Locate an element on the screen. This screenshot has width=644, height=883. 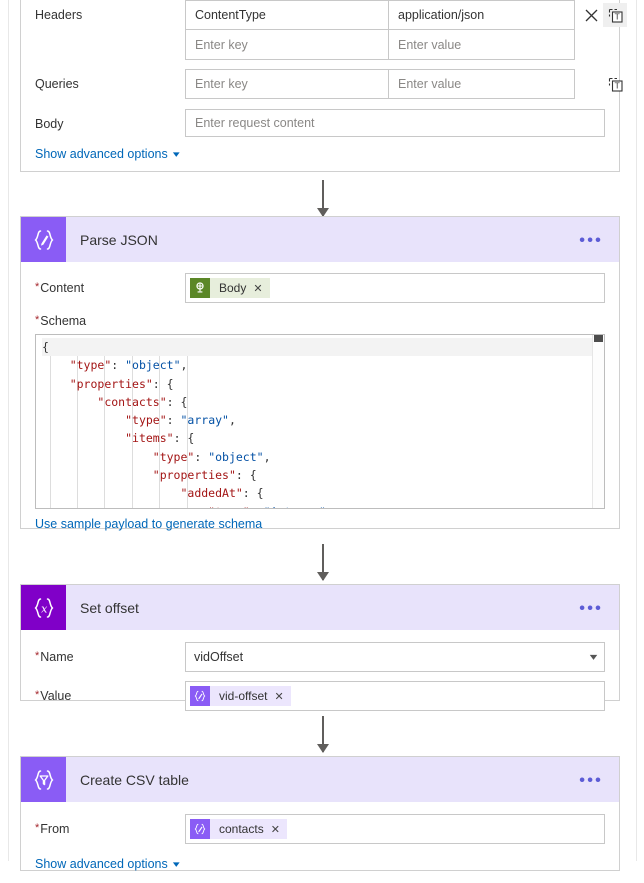
parse-json-content-row: *Content Body ✕ is located at coordinates (320, 288).